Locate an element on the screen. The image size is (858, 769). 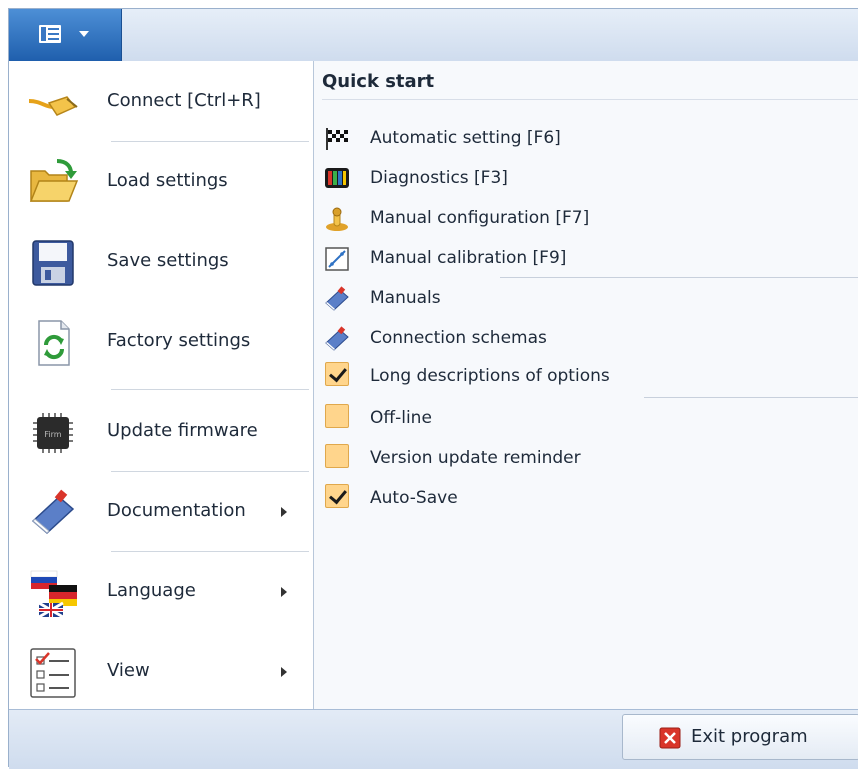
option-auto-save: Auto-Save is located at coordinates (590, 498).